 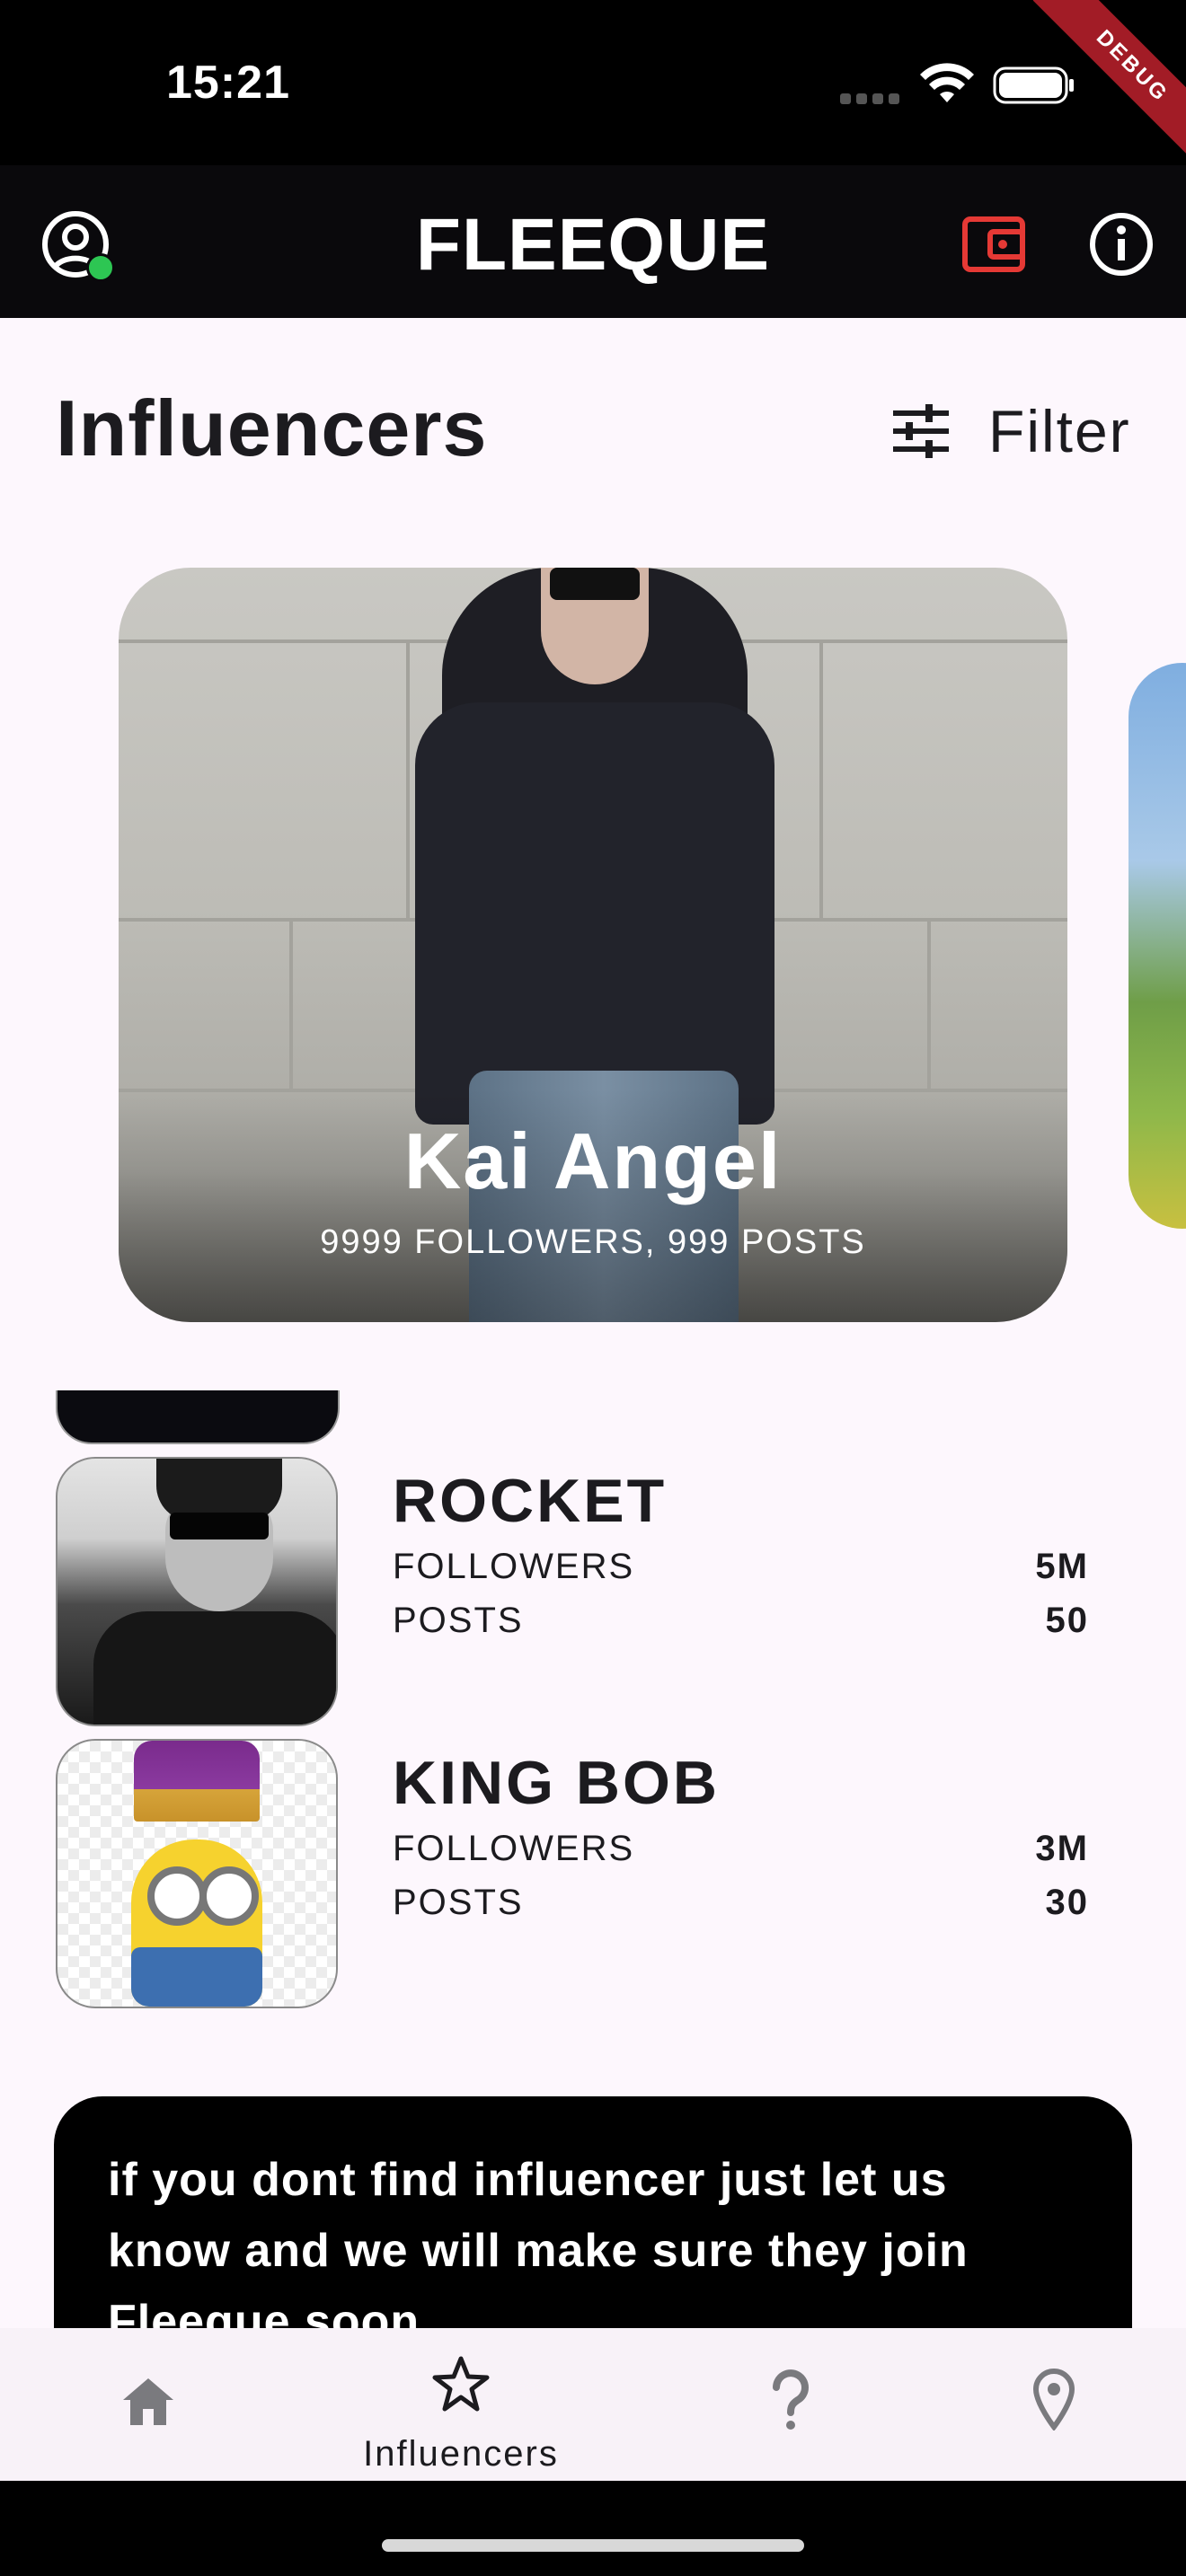 I want to click on nav-influencers-label: Influencers, so click(x=461, y=2454).